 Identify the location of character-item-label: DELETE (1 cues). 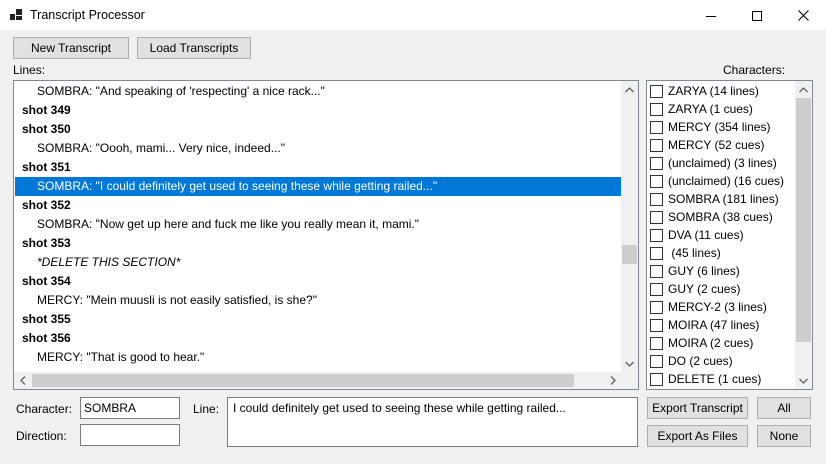
(715, 379).